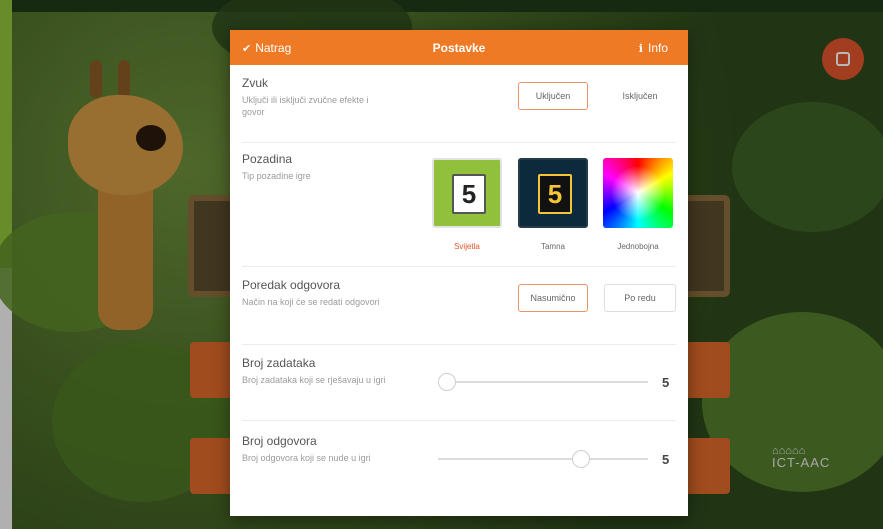  I want to click on light-theme-icon: 5, so click(469, 194).